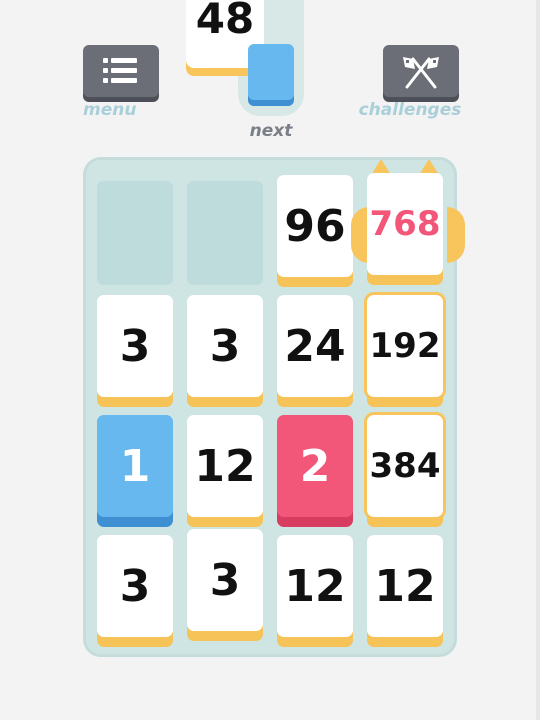 This screenshot has height=720, width=540. What do you see at coordinates (109, 110) in the screenshot?
I see `menu-label: menu` at bounding box center [109, 110].